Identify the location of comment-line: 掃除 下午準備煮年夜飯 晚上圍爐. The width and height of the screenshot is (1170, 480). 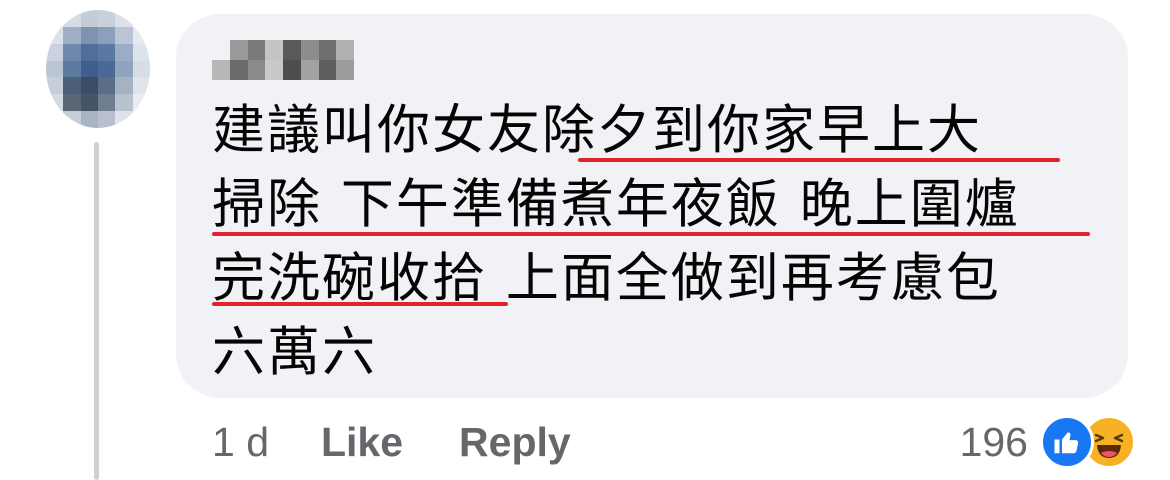
(616, 204).